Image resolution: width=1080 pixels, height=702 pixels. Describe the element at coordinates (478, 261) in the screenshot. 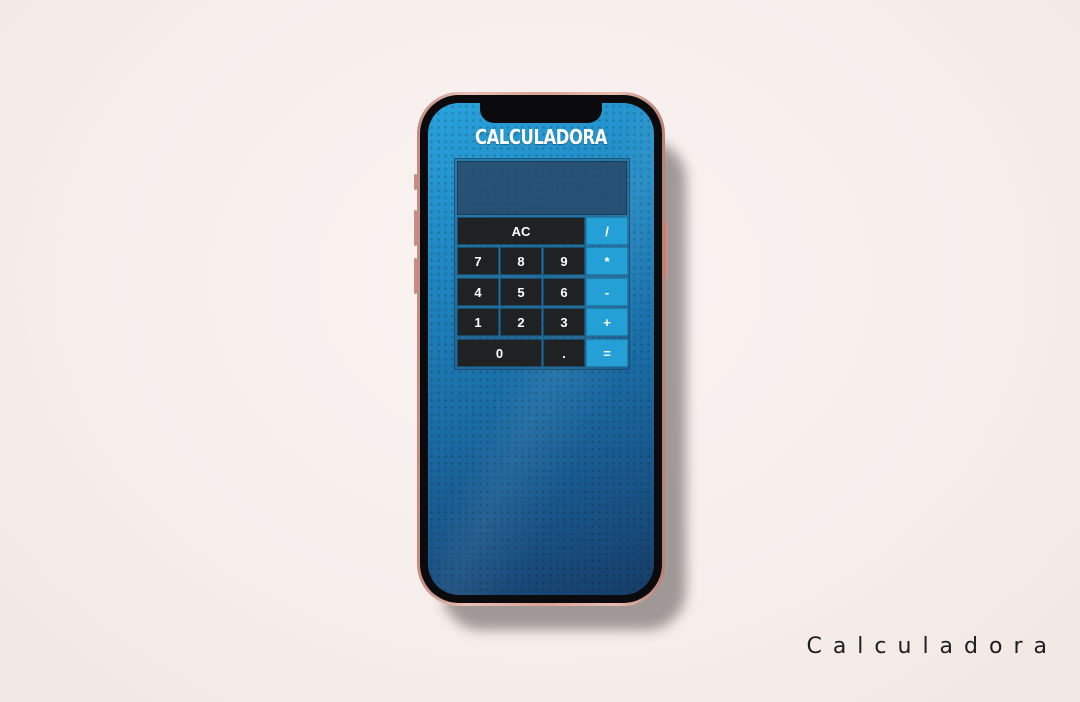

I see `digit-7-button: 7` at that location.